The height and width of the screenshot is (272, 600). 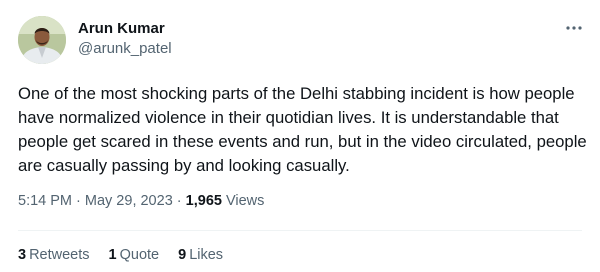 I want to click on views-label: Views, so click(x=245, y=201).